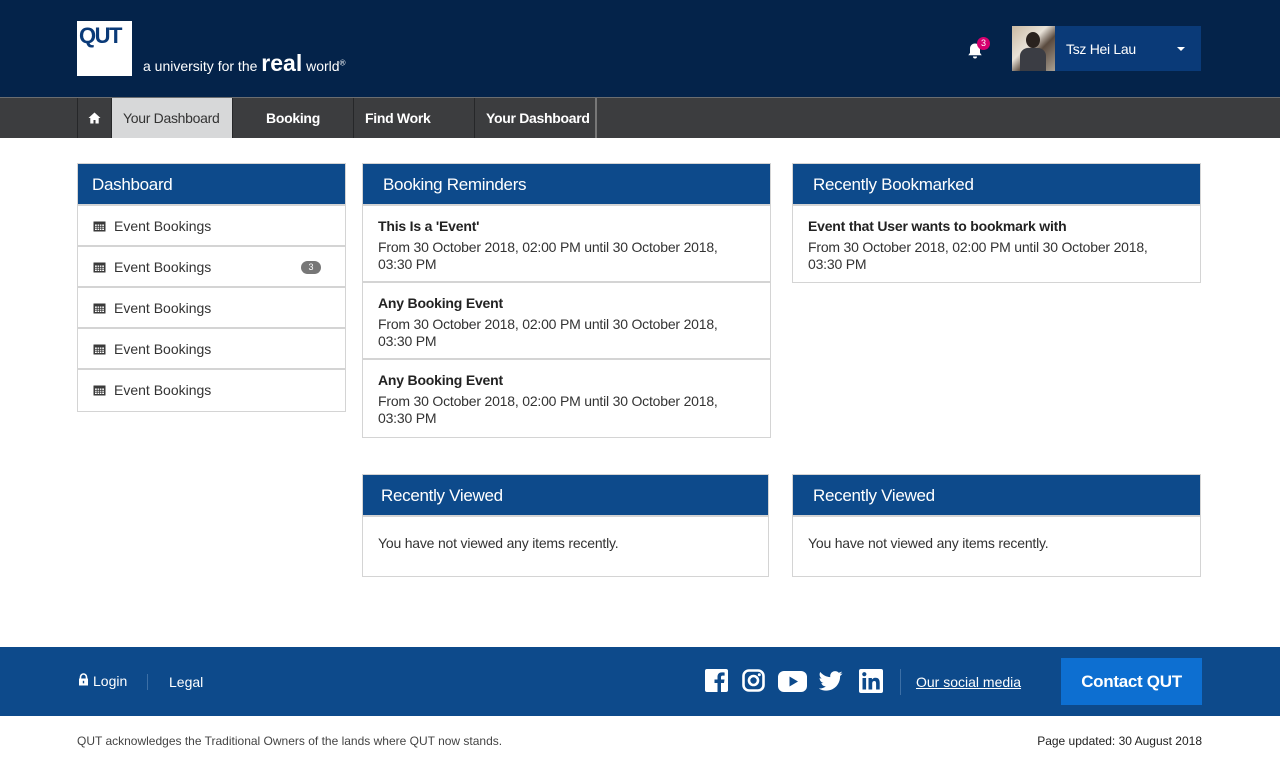 This screenshot has height=766, width=1280. Describe the element at coordinates (323, 66) in the screenshot. I see `tagline-world: world` at that location.